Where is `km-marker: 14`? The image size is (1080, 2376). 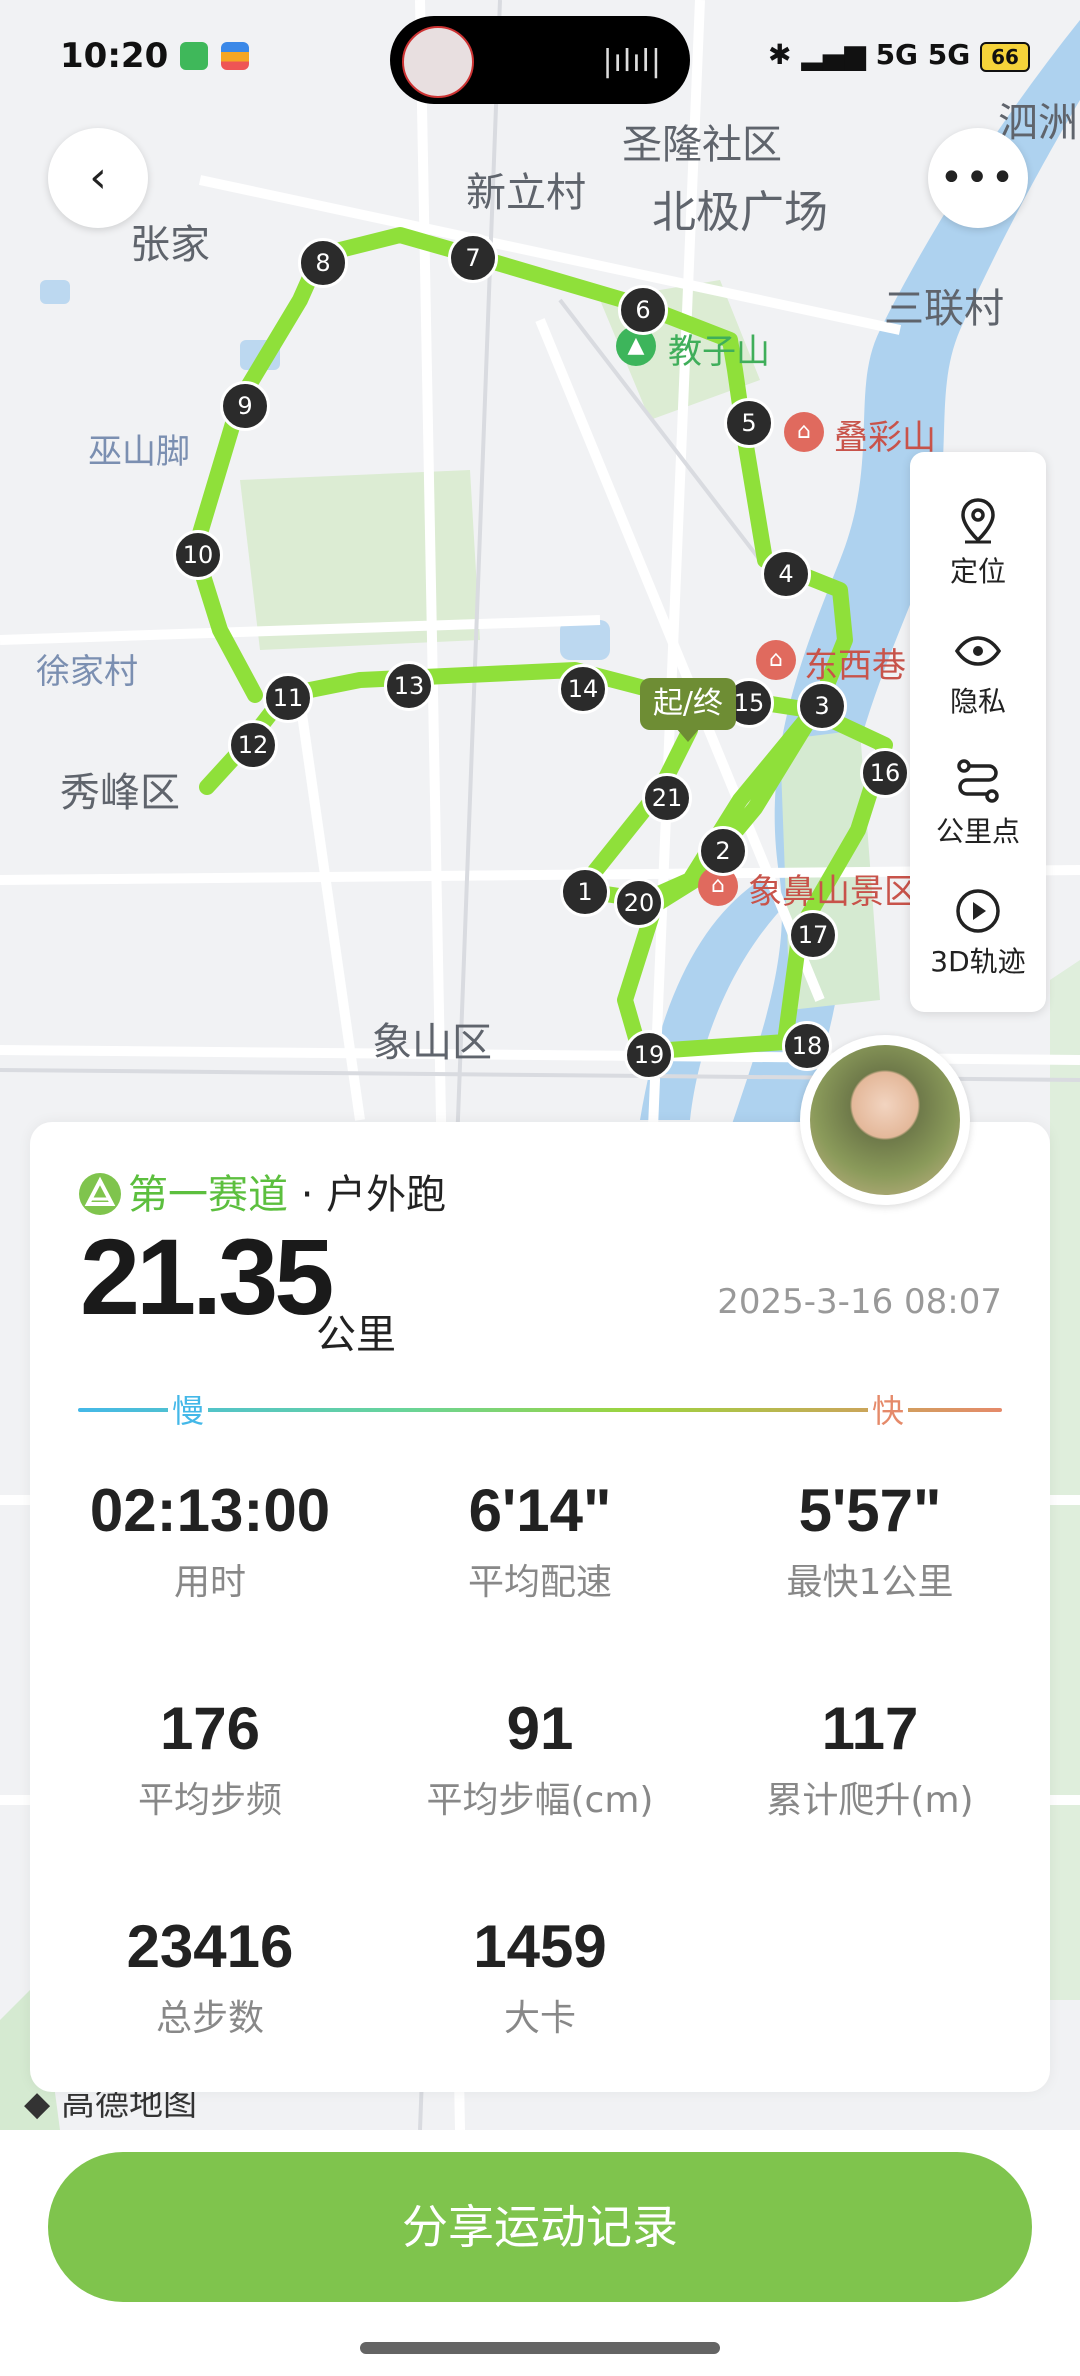
km-marker: 14 is located at coordinates (583, 689).